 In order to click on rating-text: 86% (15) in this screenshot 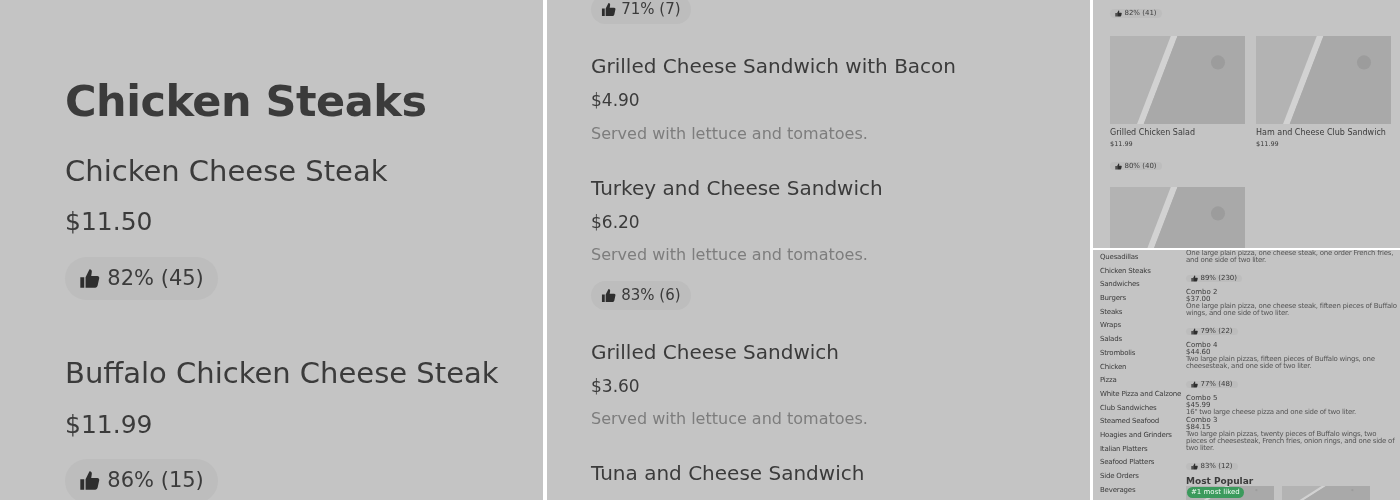, I will do `click(155, 481)`.